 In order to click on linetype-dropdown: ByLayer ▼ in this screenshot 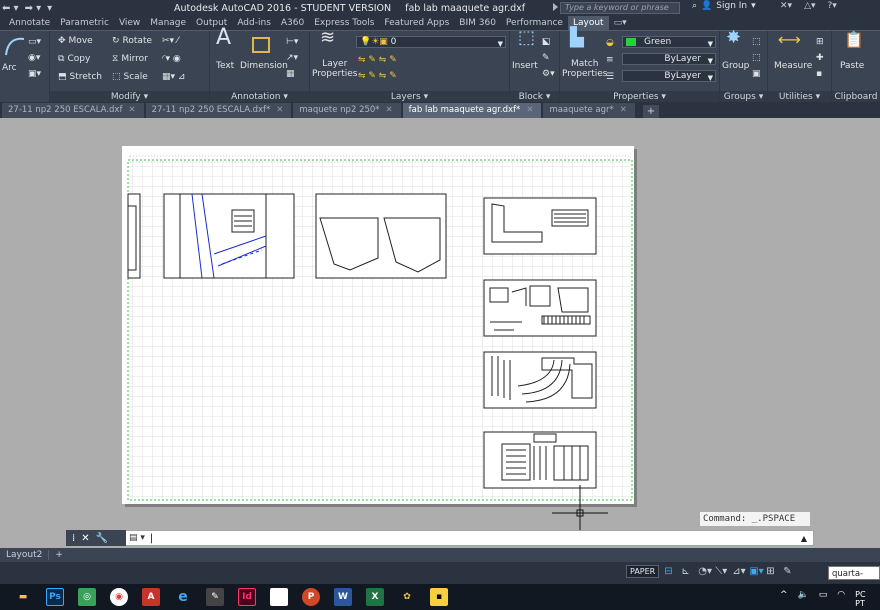, I will do `click(669, 59)`.